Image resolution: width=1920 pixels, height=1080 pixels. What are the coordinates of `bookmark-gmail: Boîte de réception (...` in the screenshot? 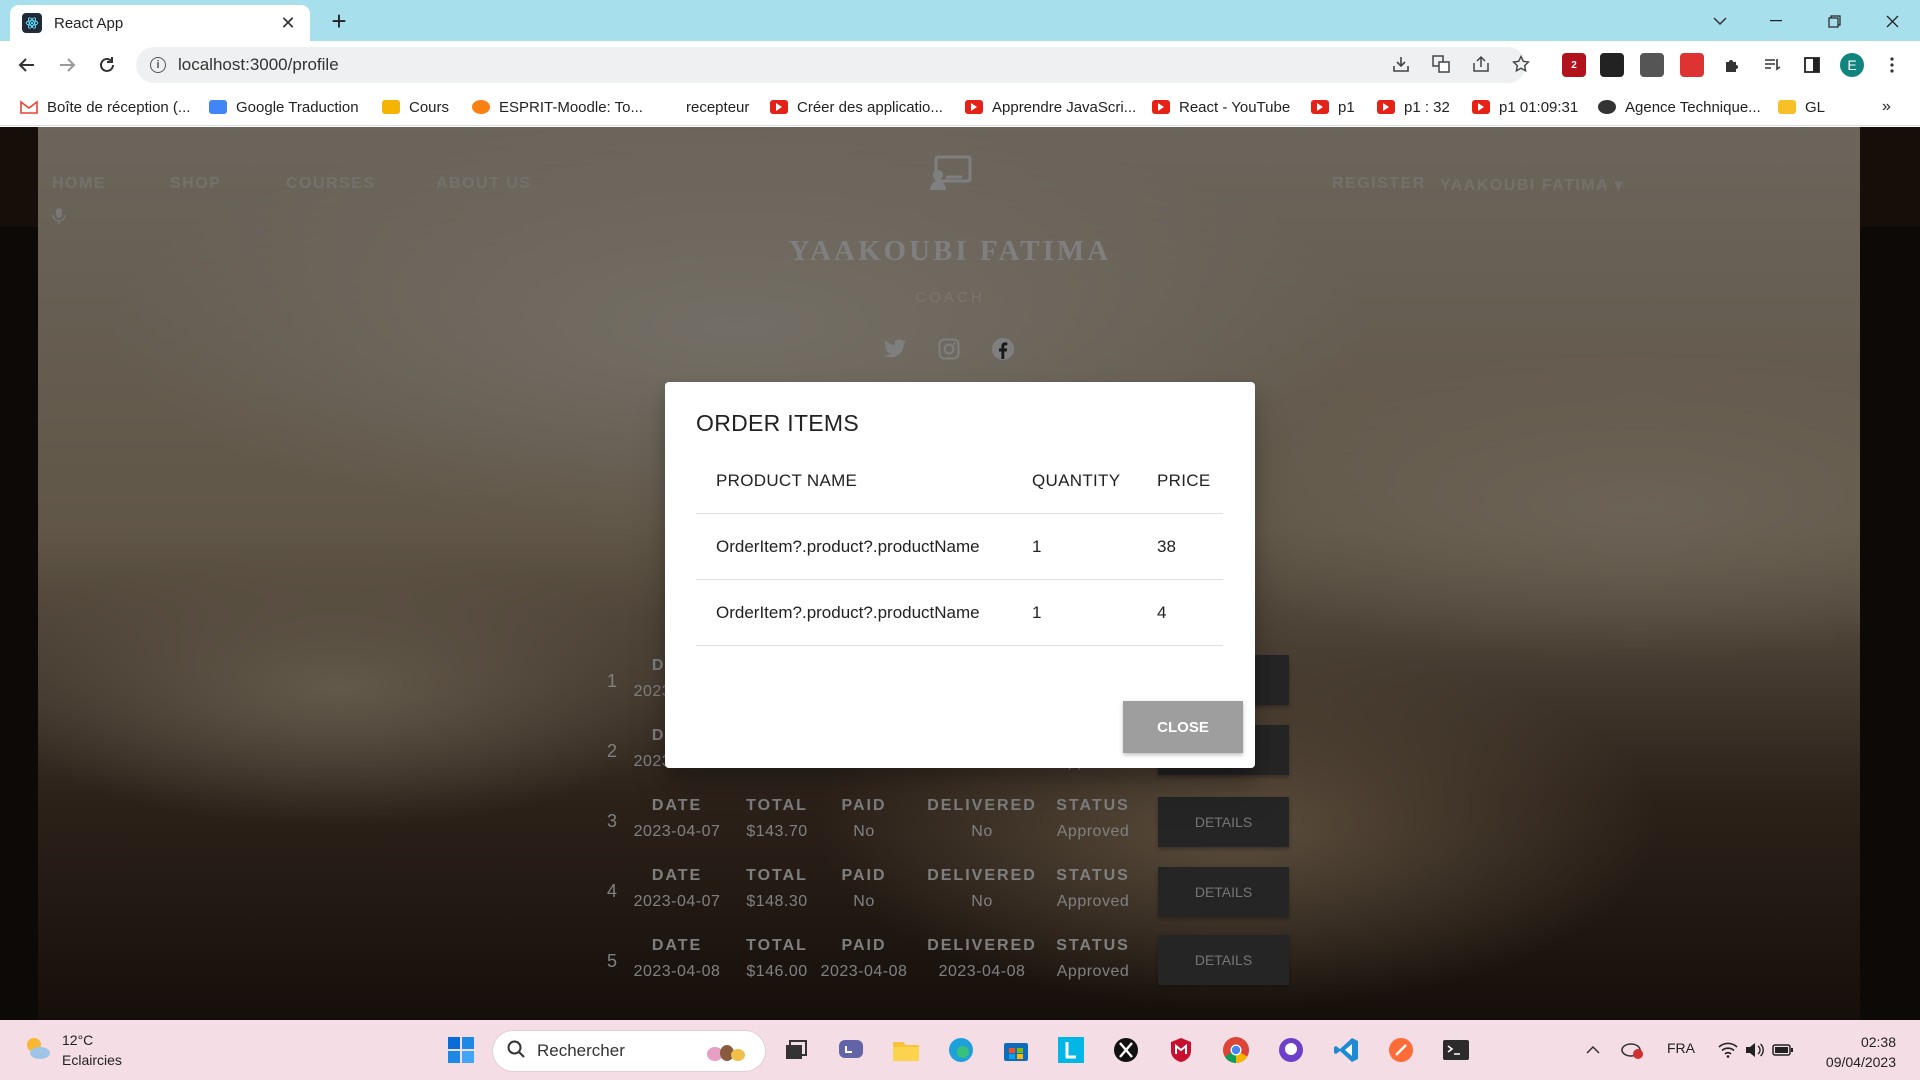 It's located at (105, 107).